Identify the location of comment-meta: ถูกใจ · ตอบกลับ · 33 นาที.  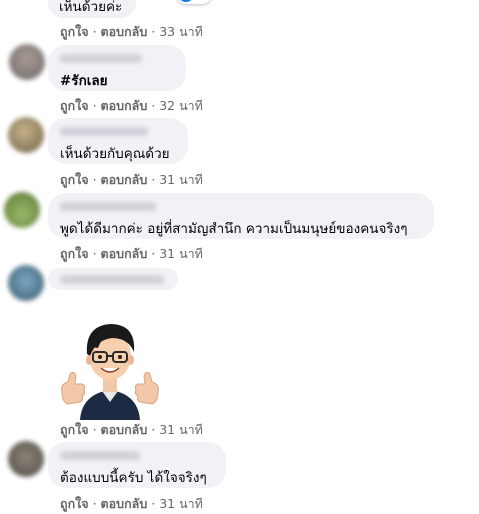
(131, 32).